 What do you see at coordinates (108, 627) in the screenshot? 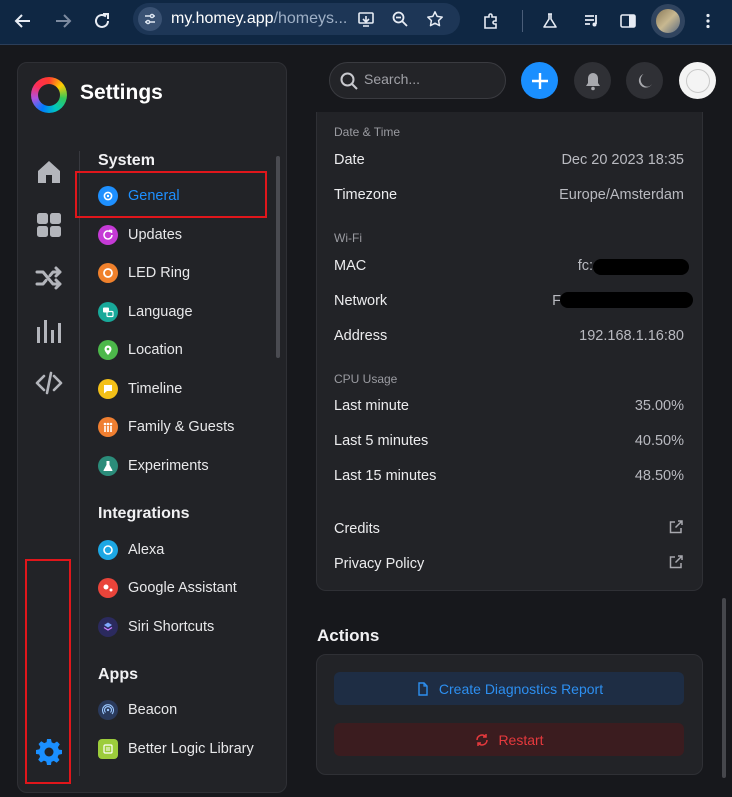
I see `siri-shortcuts-icon` at bounding box center [108, 627].